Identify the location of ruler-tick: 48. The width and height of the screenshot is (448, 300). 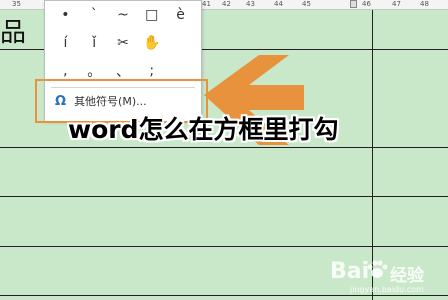
(424, 4).